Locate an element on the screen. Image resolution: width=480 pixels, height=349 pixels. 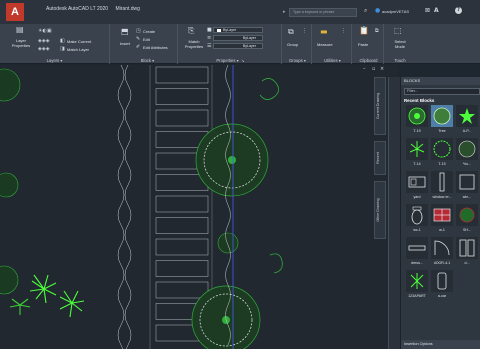
groups-panel: ⧉ Group ⋮ Groups ▾ is located at coordinates (298, 44).